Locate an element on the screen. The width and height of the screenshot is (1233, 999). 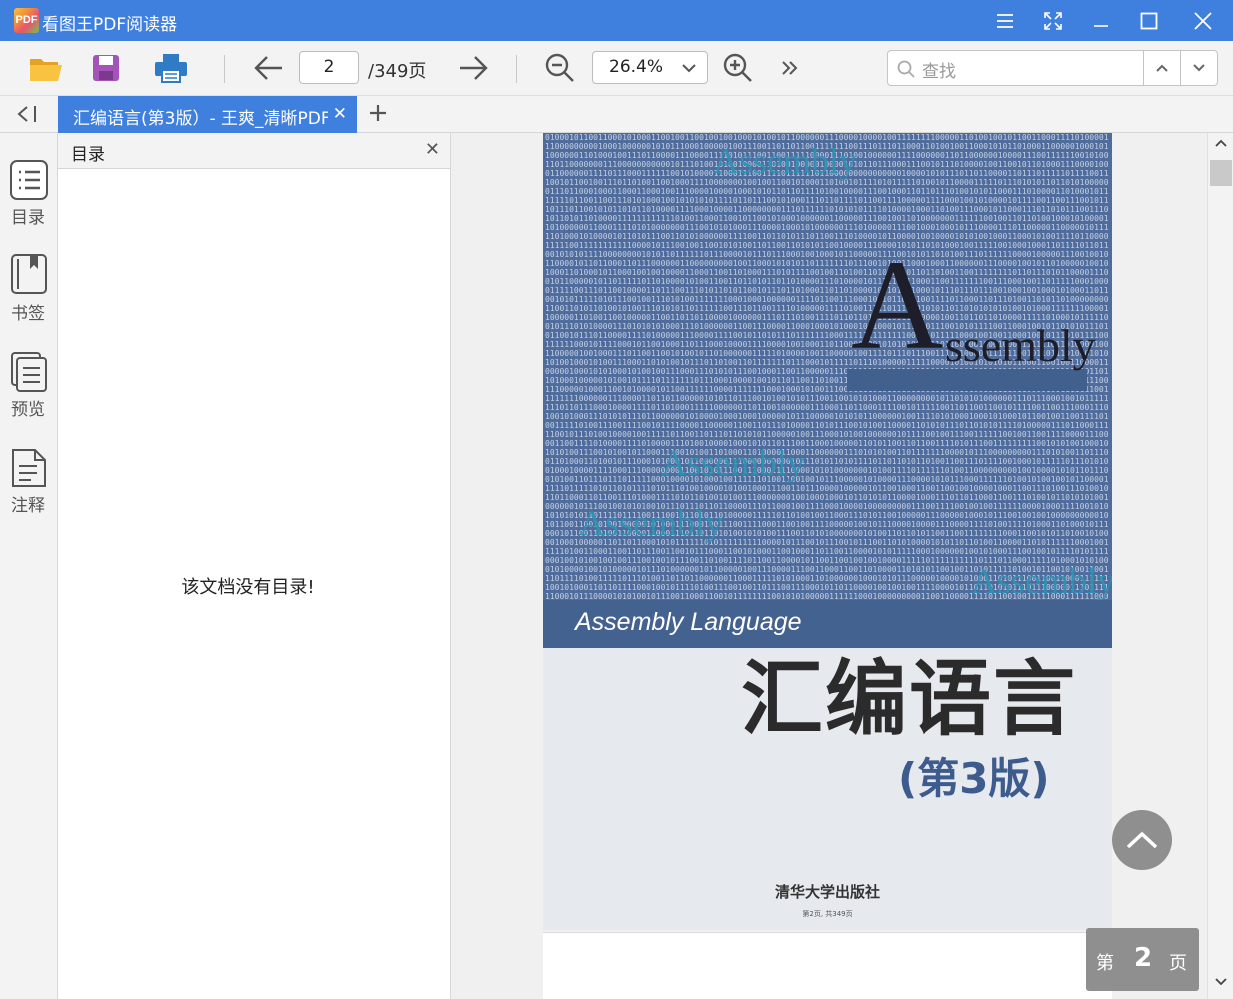
minimize-button is located at coordinates (1101, 20).